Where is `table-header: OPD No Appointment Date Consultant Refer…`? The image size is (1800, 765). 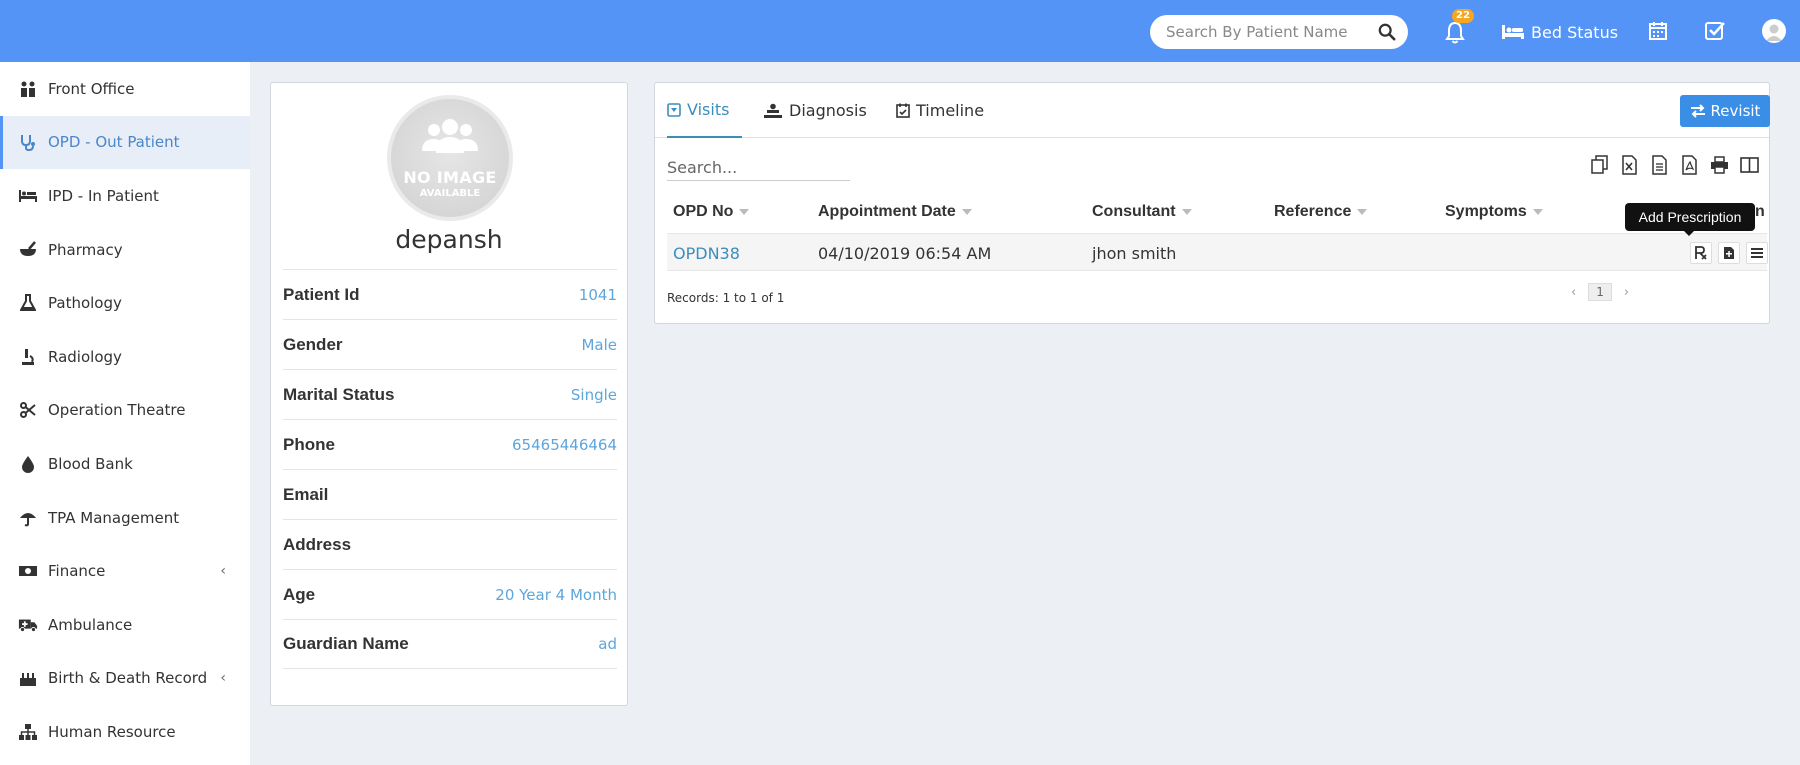
table-header: OPD No Appointment Date Consultant Refer… is located at coordinates (1223, 212).